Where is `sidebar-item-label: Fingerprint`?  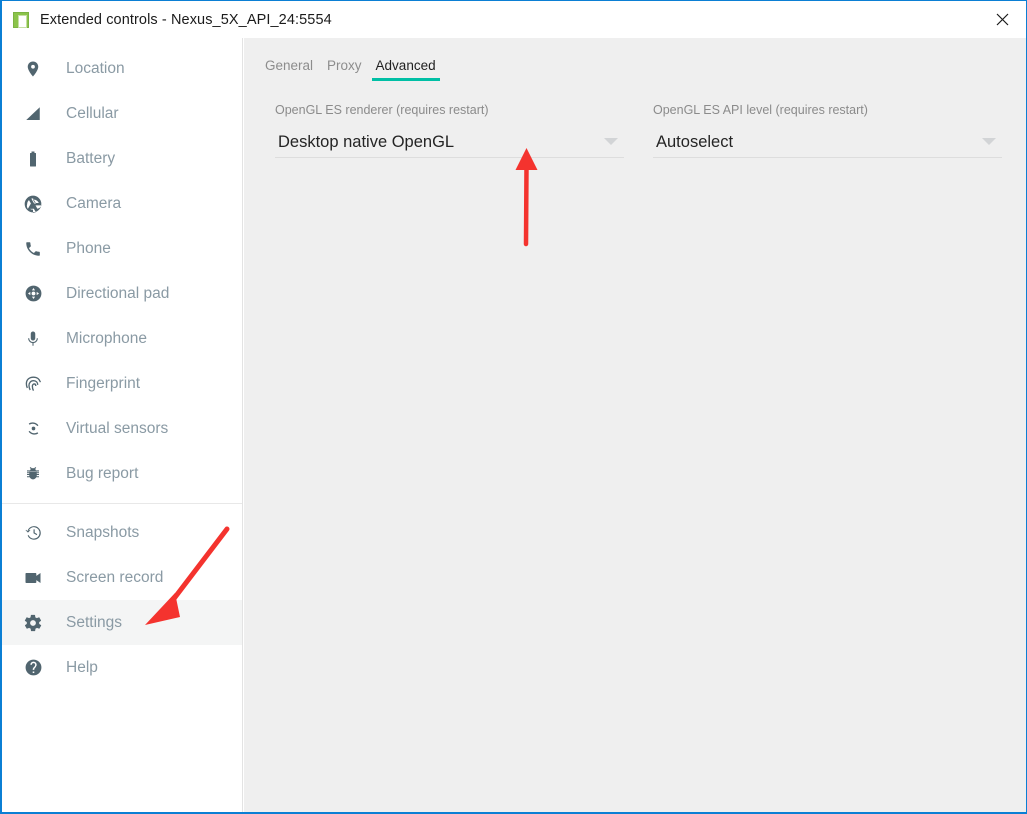 sidebar-item-label: Fingerprint is located at coordinates (103, 383).